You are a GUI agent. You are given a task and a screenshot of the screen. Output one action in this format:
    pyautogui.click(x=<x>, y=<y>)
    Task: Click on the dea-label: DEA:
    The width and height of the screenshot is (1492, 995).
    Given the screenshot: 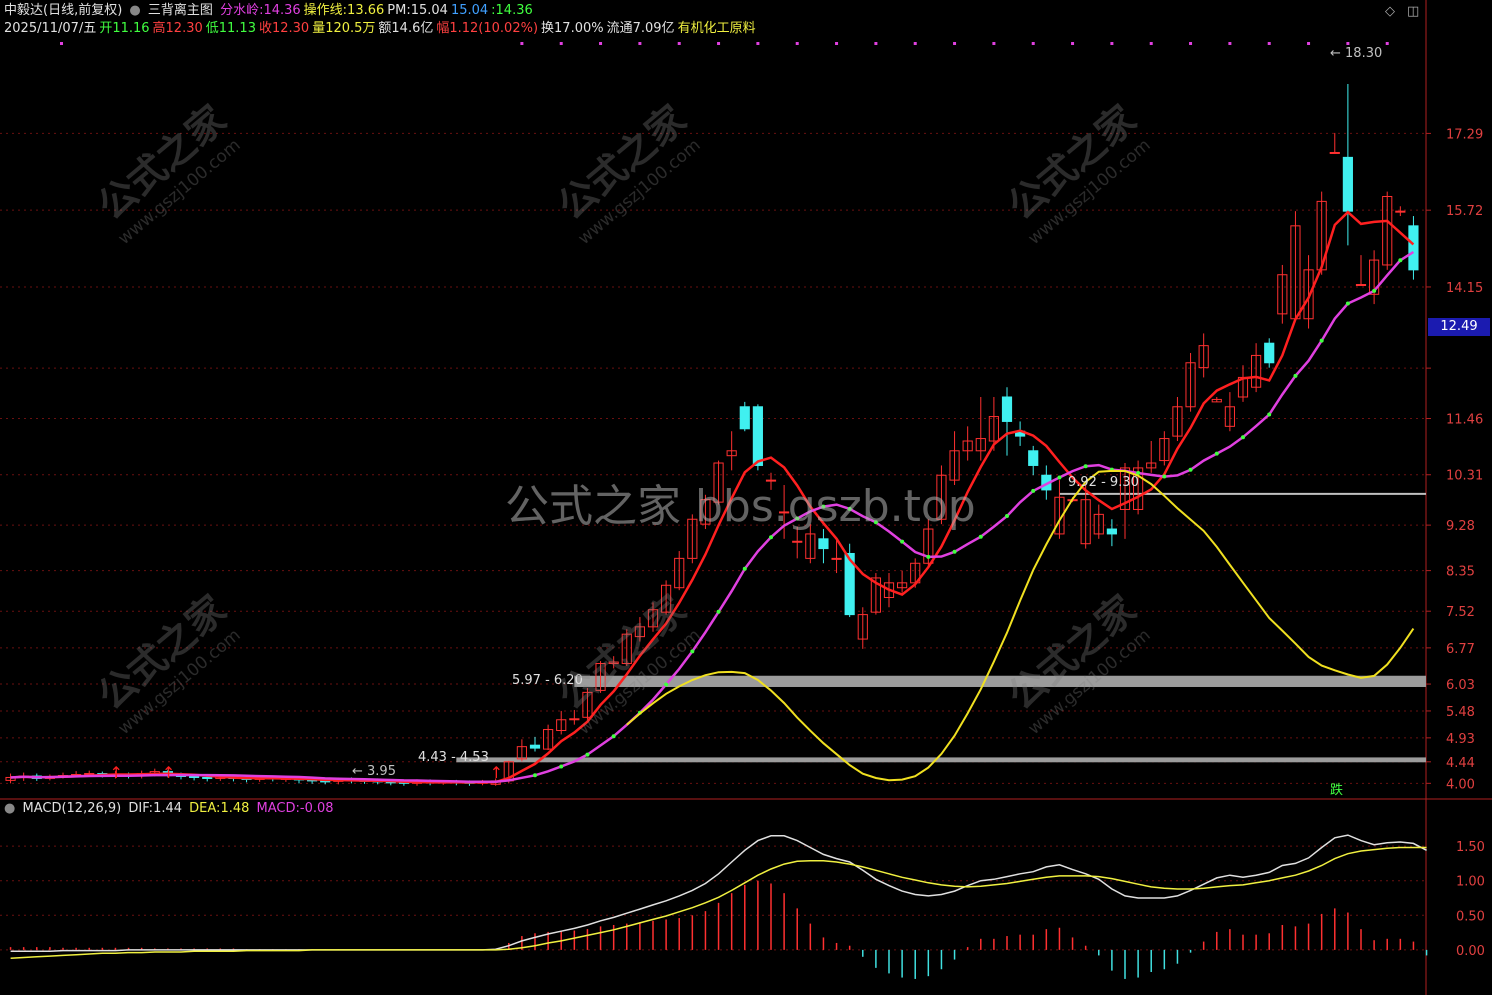 What is the action you would take?
    pyautogui.click(x=205, y=808)
    